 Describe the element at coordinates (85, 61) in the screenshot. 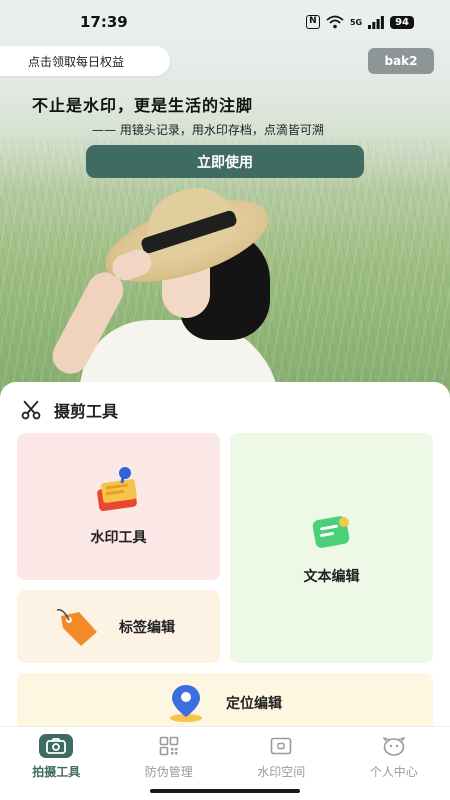

I see `daily-reward-button: 点击领取每日权益` at that location.